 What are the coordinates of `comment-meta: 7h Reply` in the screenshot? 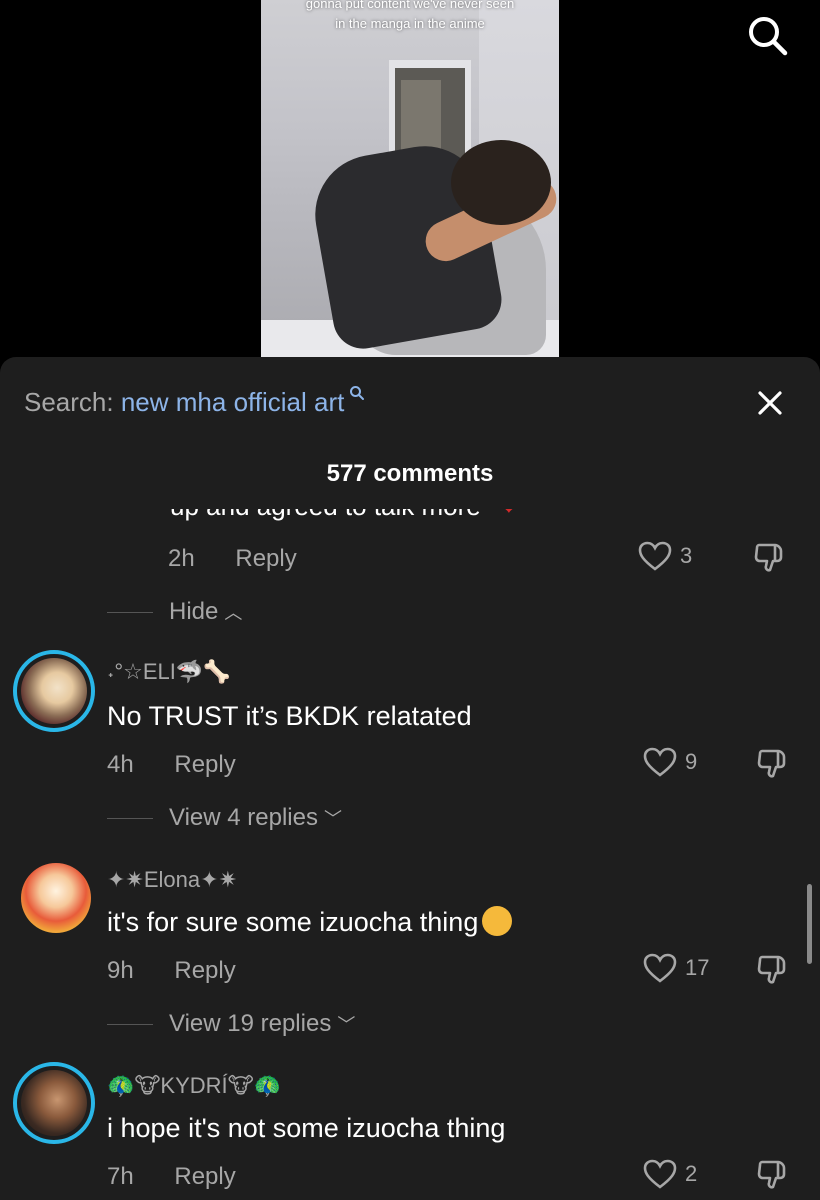 It's located at (171, 1177).